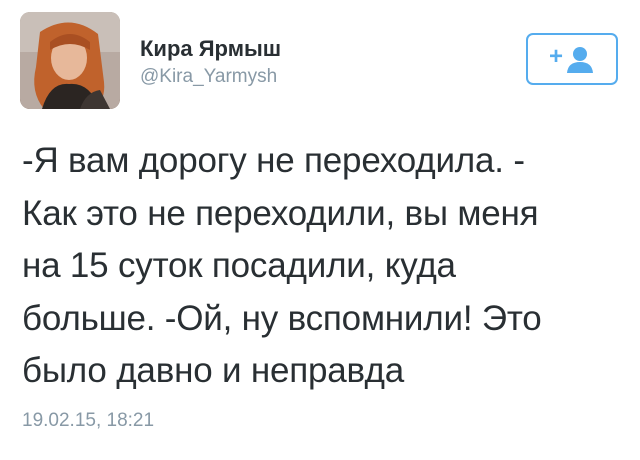 Image resolution: width=640 pixels, height=460 pixels. I want to click on plus-icon: +, so click(555, 56).